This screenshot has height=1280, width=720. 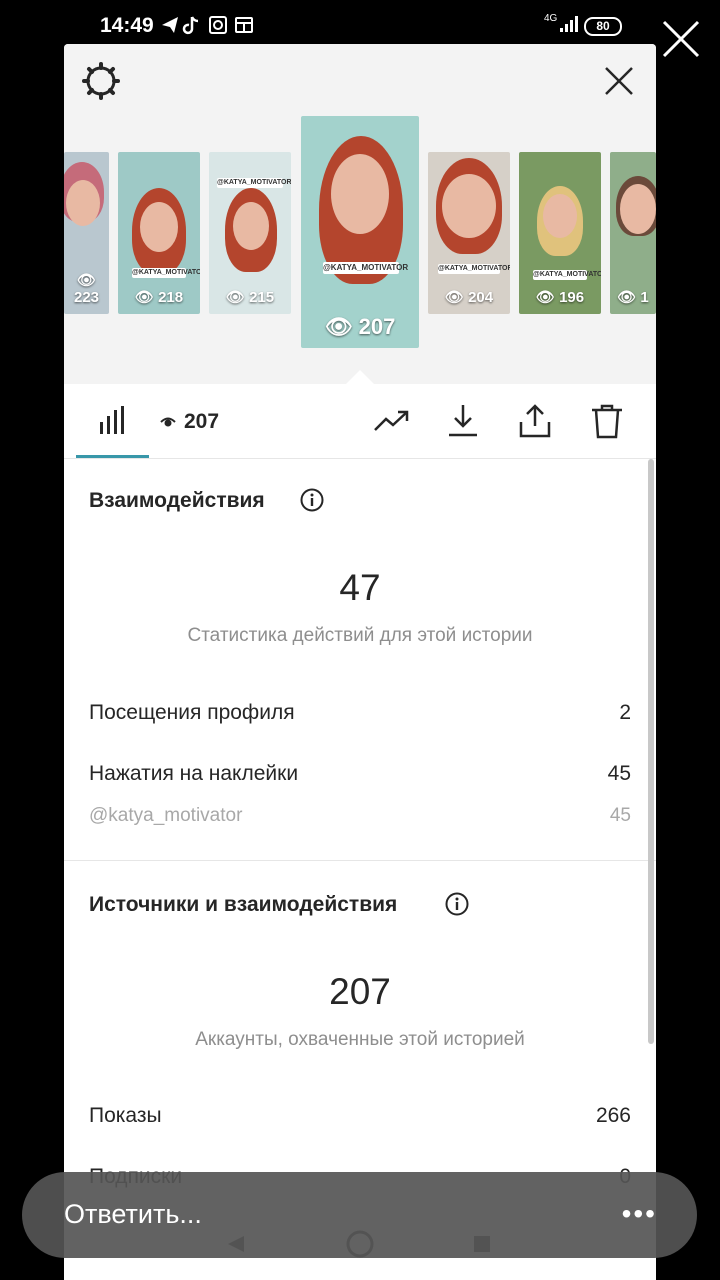 I want to click on profile-visits-value: 2, so click(x=625, y=712).